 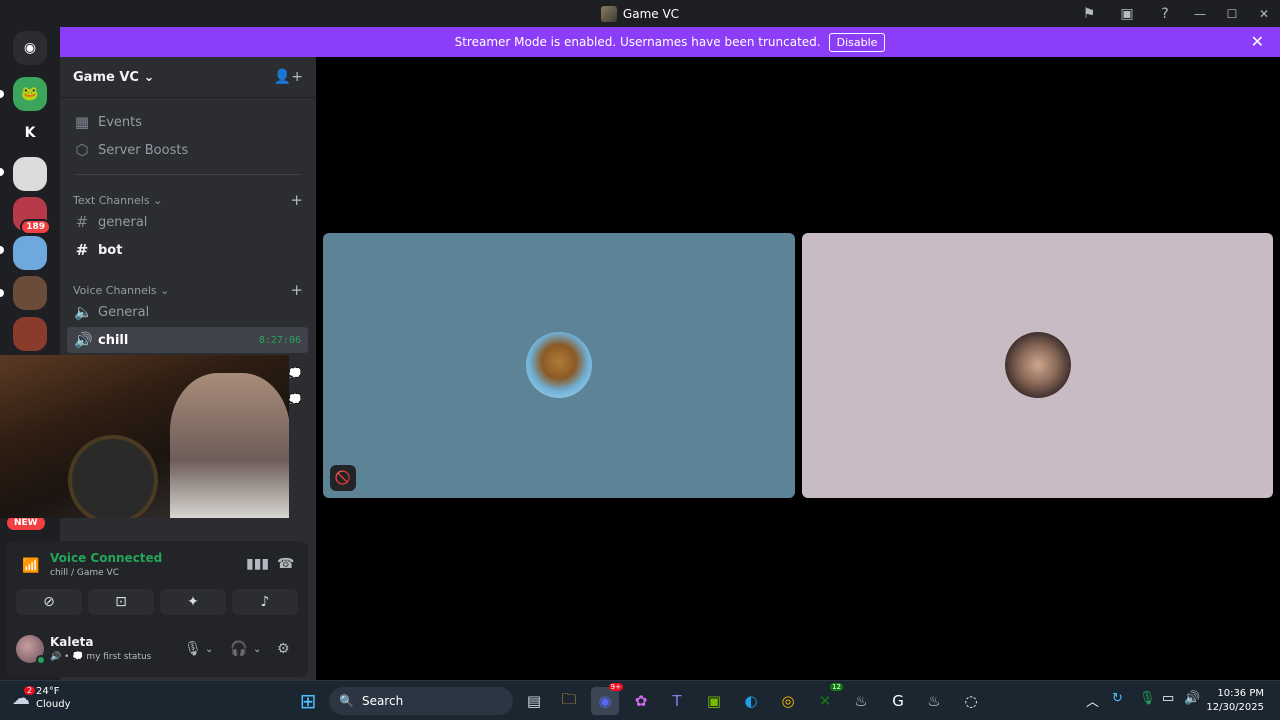 I want to click on speaker-server-icon, so click(x=30, y=174).